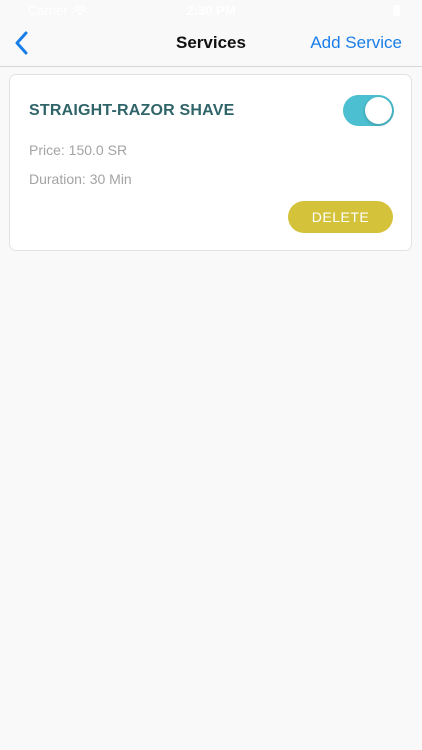  Describe the element at coordinates (80, 179) in the screenshot. I see `service-duration: Duration: 30 Min` at that location.